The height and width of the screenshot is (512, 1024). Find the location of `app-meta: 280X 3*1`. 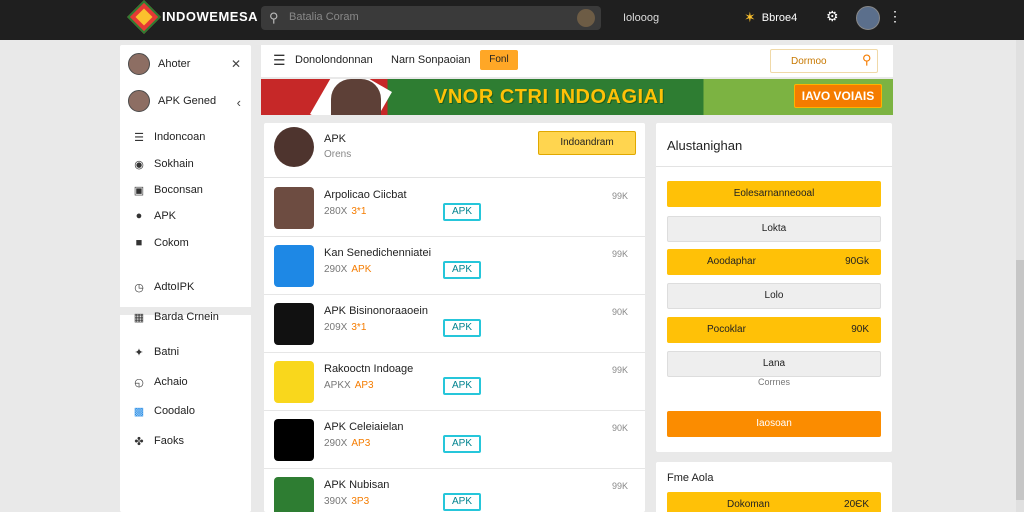

app-meta: 280X 3*1 is located at coordinates (345, 211).